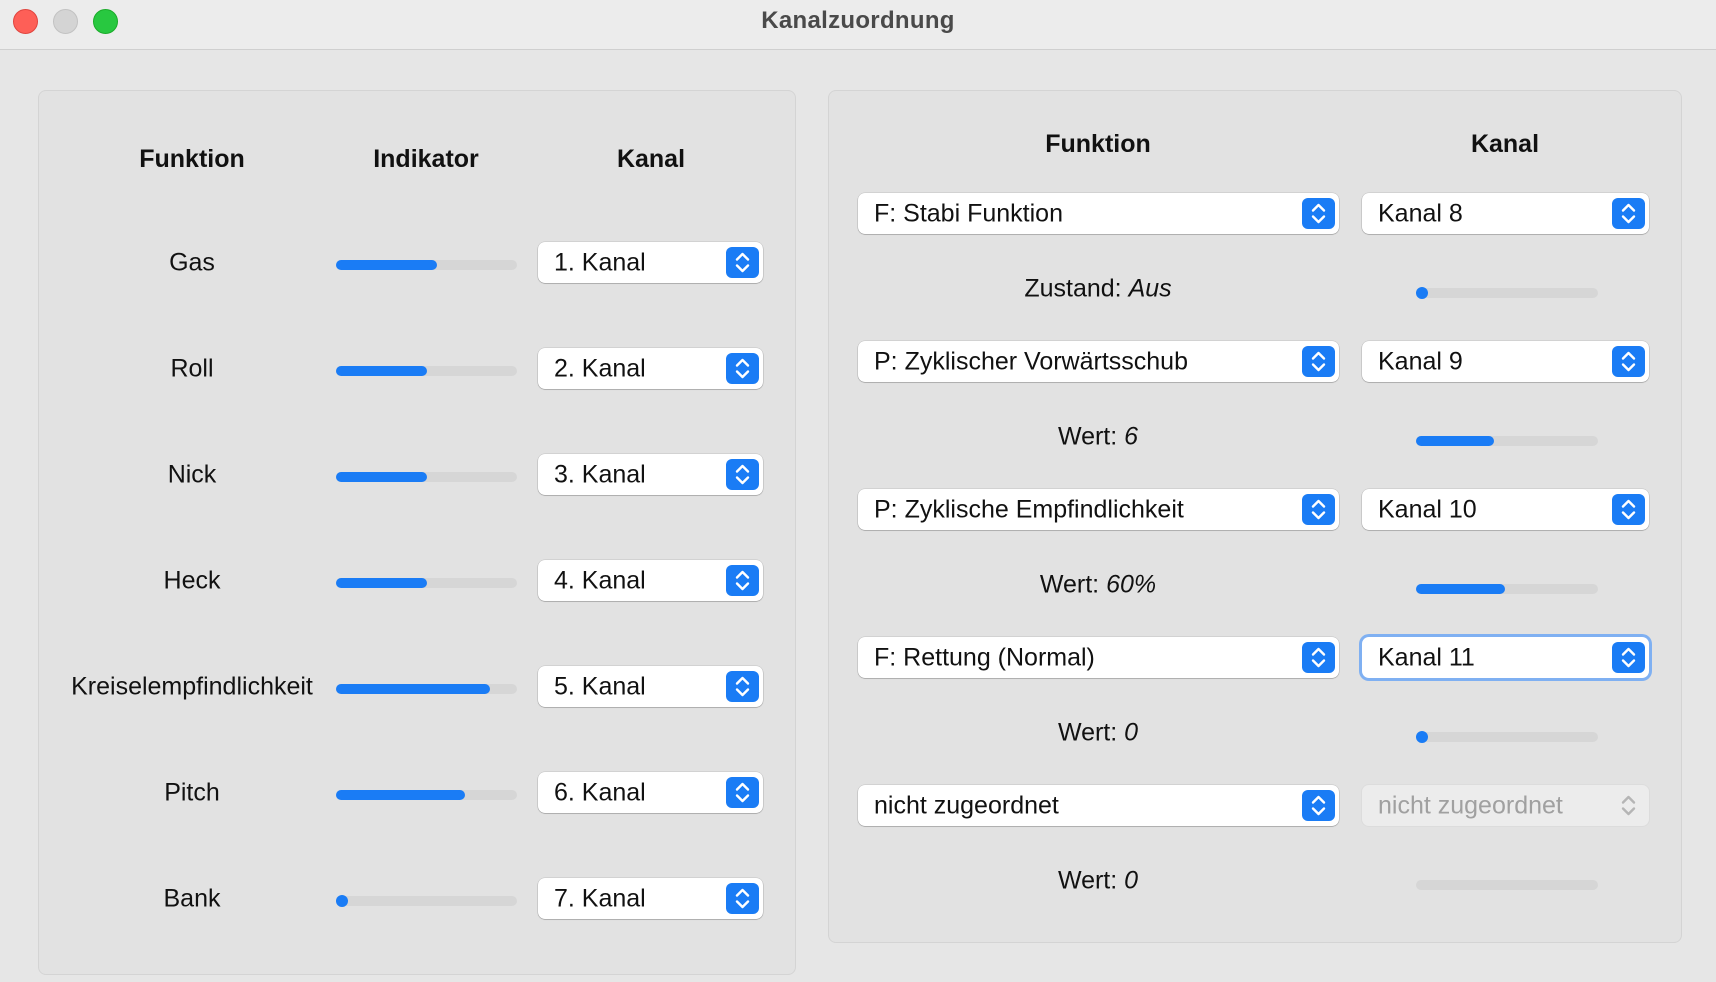  What do you see at coordinates (650, 474) in the screenshot?
I see `channel-select: 3. Kanal` at bounding box center [650, 474].